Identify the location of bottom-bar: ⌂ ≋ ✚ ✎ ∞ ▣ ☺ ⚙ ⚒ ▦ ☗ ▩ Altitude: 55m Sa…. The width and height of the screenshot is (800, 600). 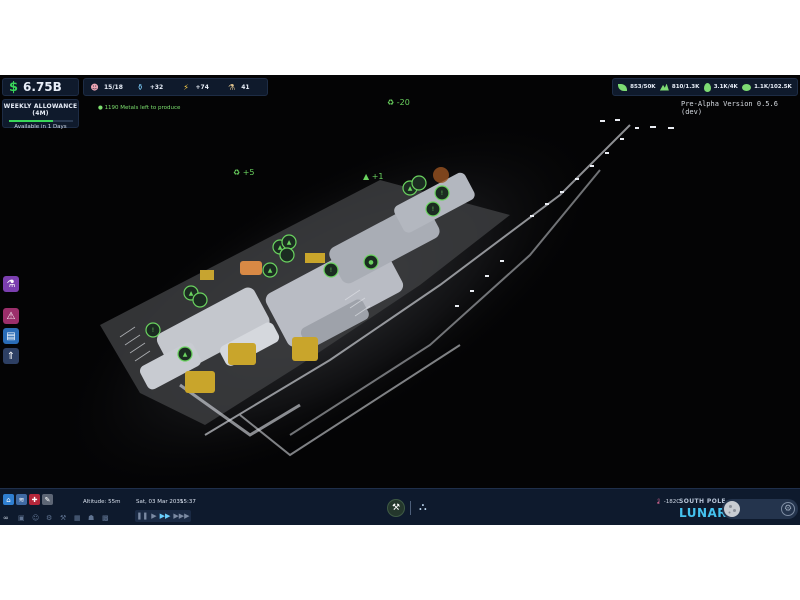
(400, 506).